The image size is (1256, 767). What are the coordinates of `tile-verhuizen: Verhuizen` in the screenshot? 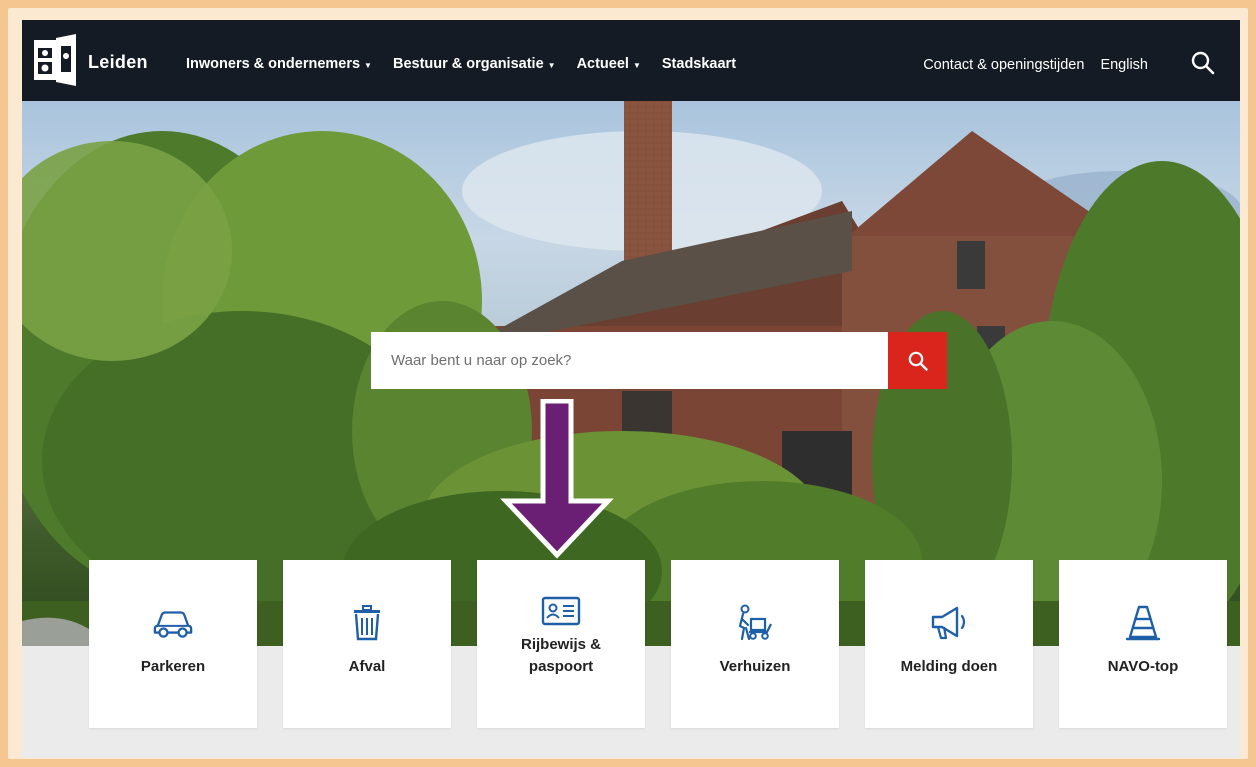 It's located at (755, 644).